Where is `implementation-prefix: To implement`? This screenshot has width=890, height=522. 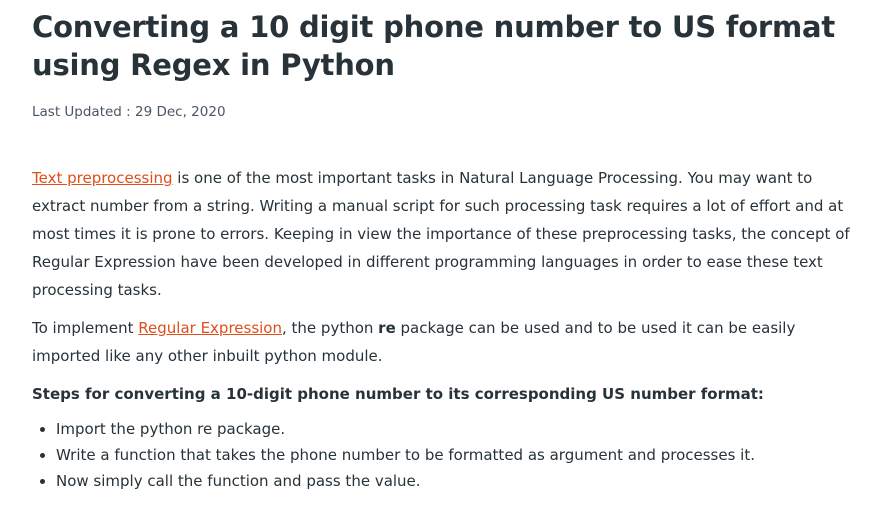 implementation-prefix: To implement is located at coordinates (85, 328).